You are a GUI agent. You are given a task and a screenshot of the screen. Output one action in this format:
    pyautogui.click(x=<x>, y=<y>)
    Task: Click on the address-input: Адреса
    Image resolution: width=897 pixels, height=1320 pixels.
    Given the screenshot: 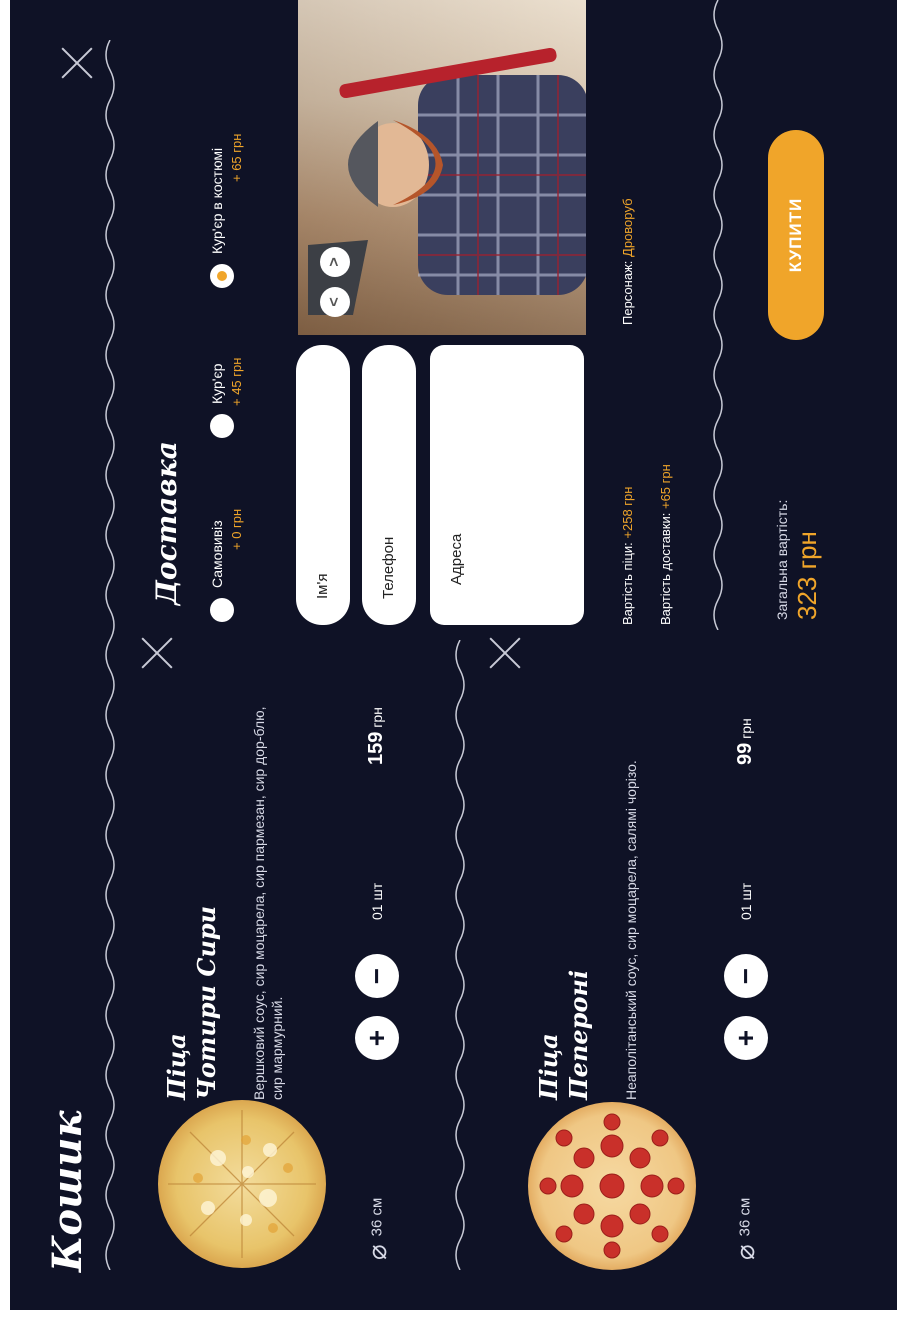 What is the action you would take?
    pyautogui.click(x=507, y=485)
    